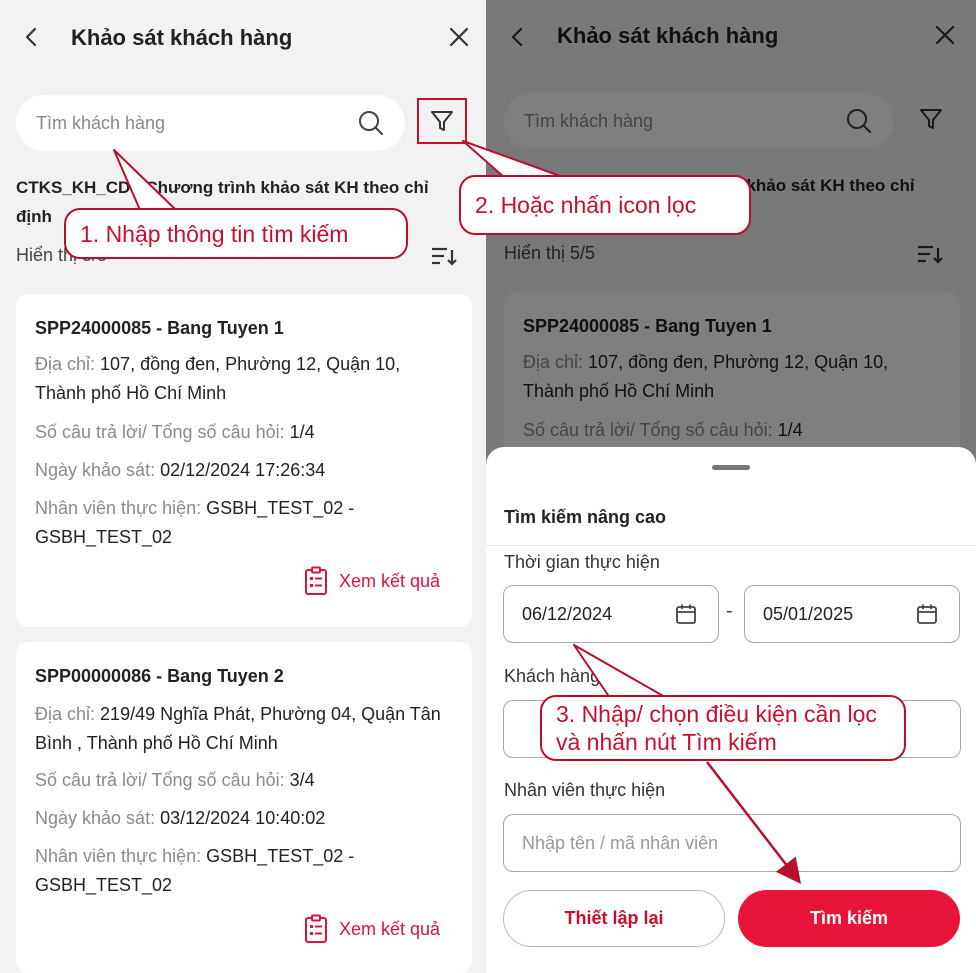  I want to click on divider, so click(731, 545).